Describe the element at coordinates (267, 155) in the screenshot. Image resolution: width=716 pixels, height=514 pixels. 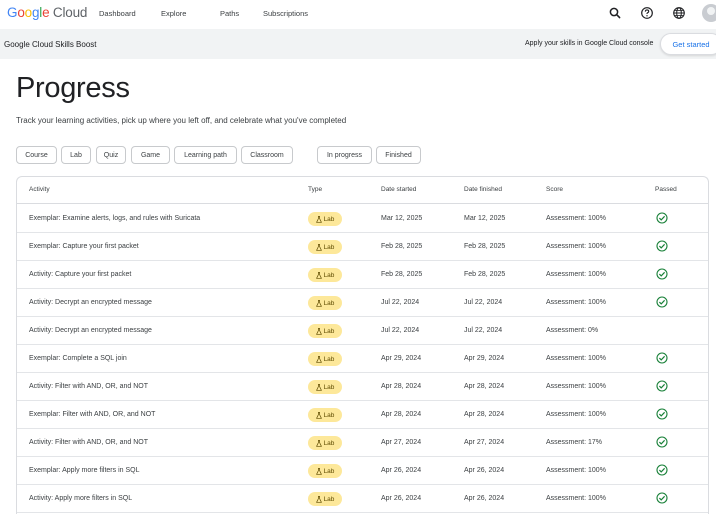
I see `filter-chip-classroom: Classroom` at that location.